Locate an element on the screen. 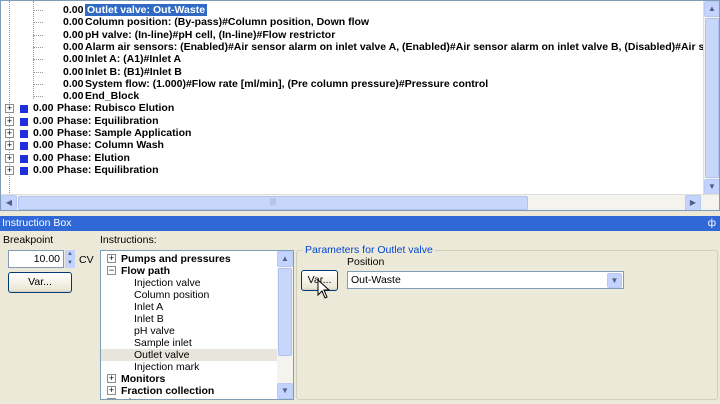 This screenshot has height=404, width=720. breakpoint-input: 10.00 is located at coordinates (36, 259).